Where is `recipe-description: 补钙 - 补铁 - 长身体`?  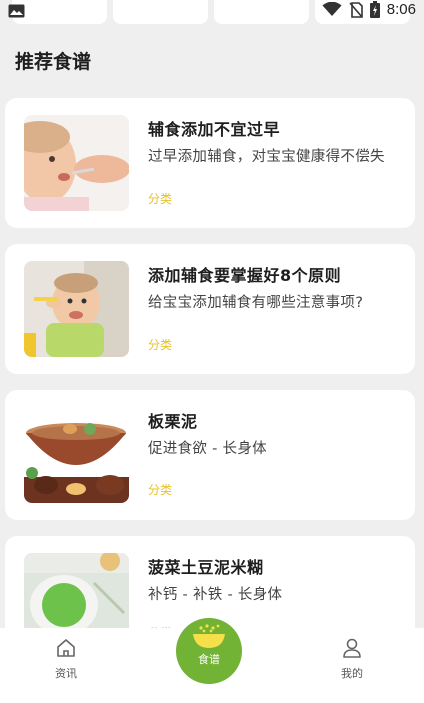
recipe-description: 补钙 - 补铁 - 长身体 is located at coordinates (215, 595).